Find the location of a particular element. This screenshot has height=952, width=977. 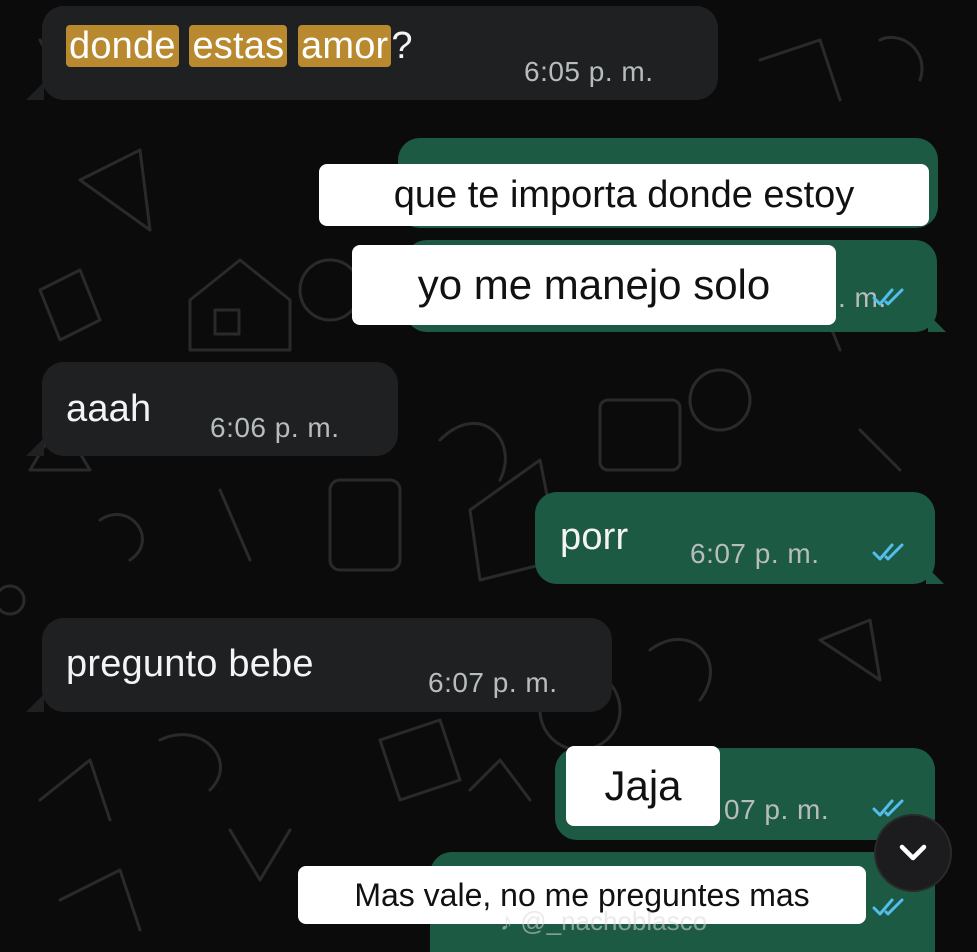

message-text-sticker: que te importa donde estoy is located at coordinates (624, 195).